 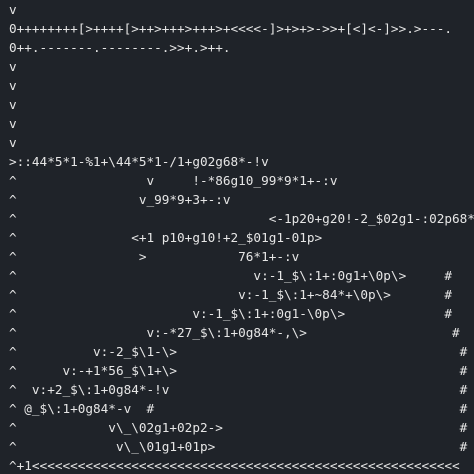 What do you see at coordinates (238, 446) in the screenshot?
I see `code-line-24: ^ v\_\01g1+01p> #` at bounding box center [238, 446].